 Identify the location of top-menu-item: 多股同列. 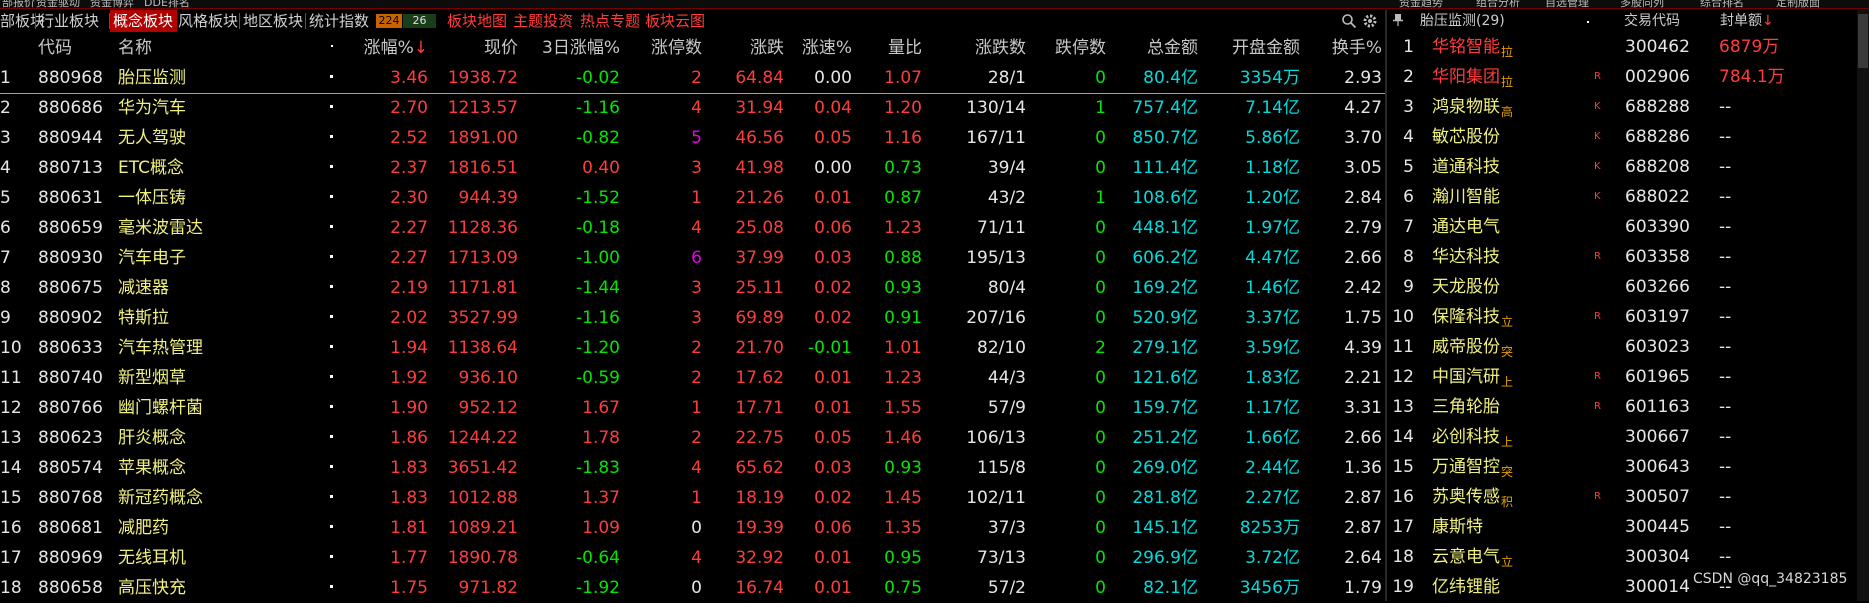
(1642, 4).